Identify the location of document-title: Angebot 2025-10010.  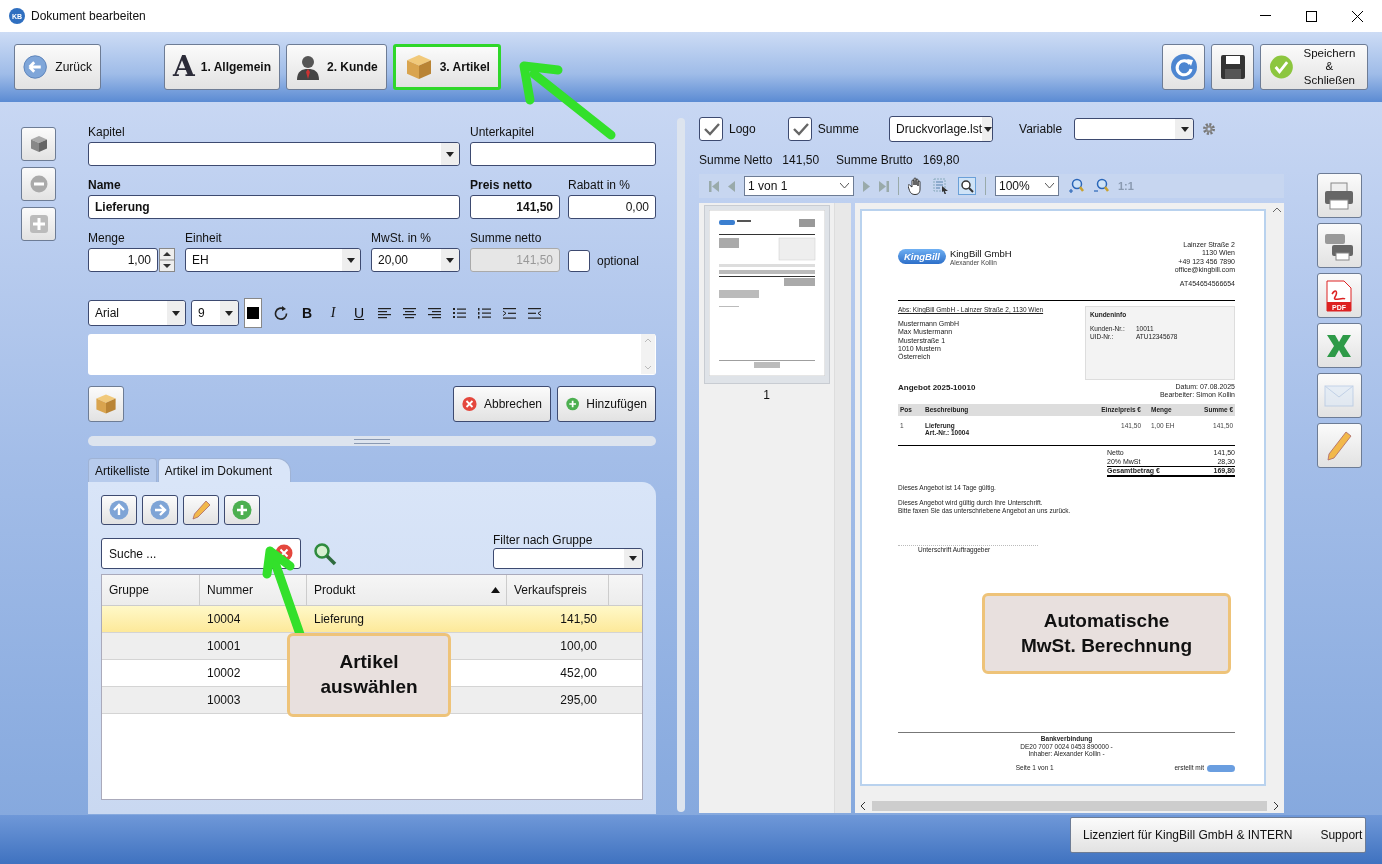
(937, 388).